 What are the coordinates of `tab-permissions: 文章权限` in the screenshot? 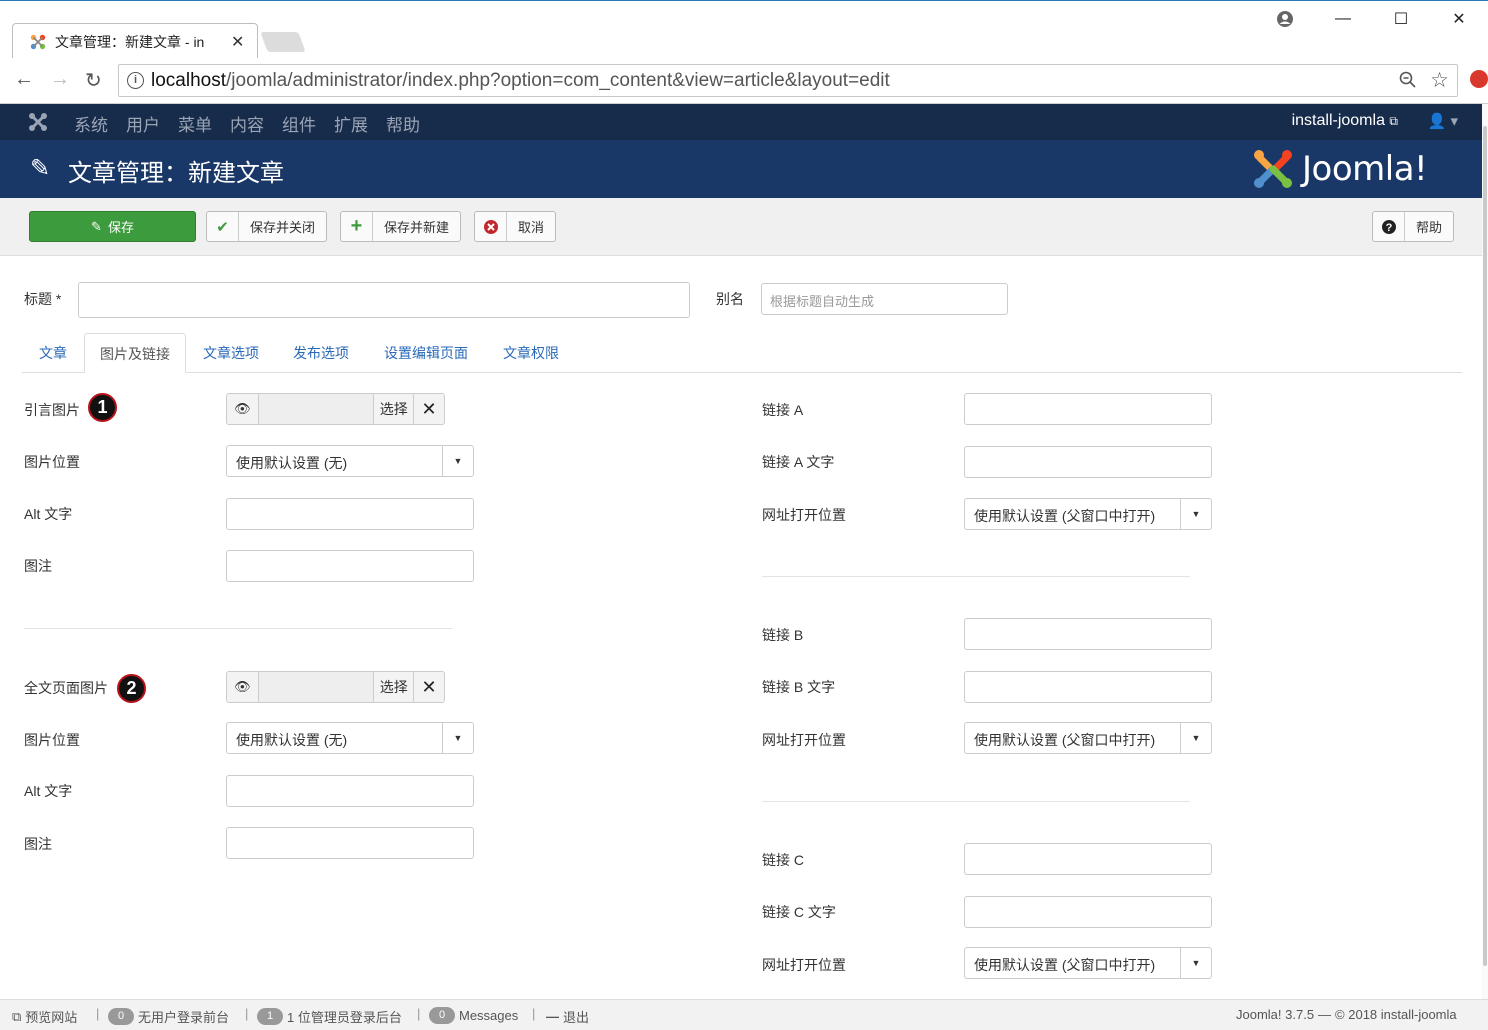 It's located at (531, 353).